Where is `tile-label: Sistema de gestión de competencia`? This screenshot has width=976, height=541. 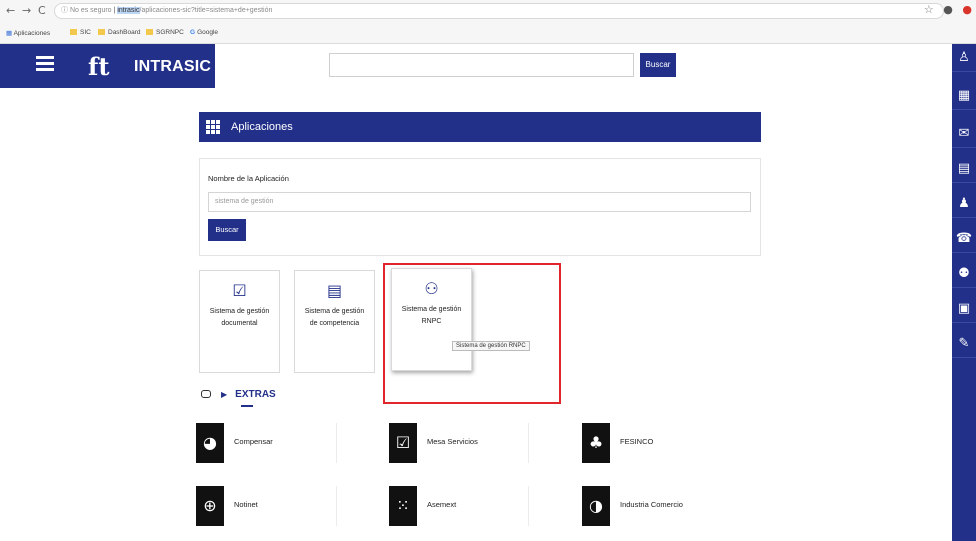
tile-label: Sistema de gestión de competencia is located at coordinates (334, 317).